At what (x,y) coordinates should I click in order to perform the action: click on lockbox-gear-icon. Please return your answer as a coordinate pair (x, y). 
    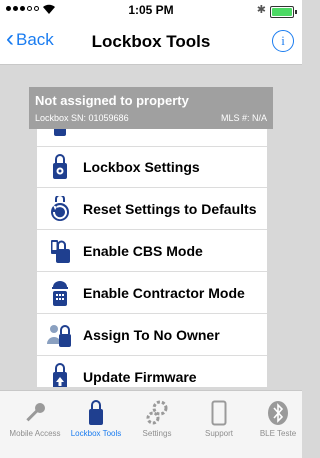
    Looking at the image, I should click on (60, 167).